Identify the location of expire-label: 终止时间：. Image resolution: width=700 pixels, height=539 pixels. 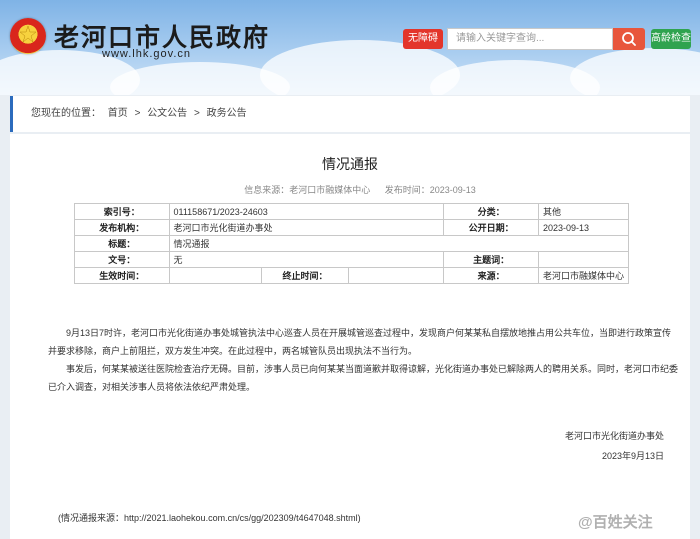
(305, 275).